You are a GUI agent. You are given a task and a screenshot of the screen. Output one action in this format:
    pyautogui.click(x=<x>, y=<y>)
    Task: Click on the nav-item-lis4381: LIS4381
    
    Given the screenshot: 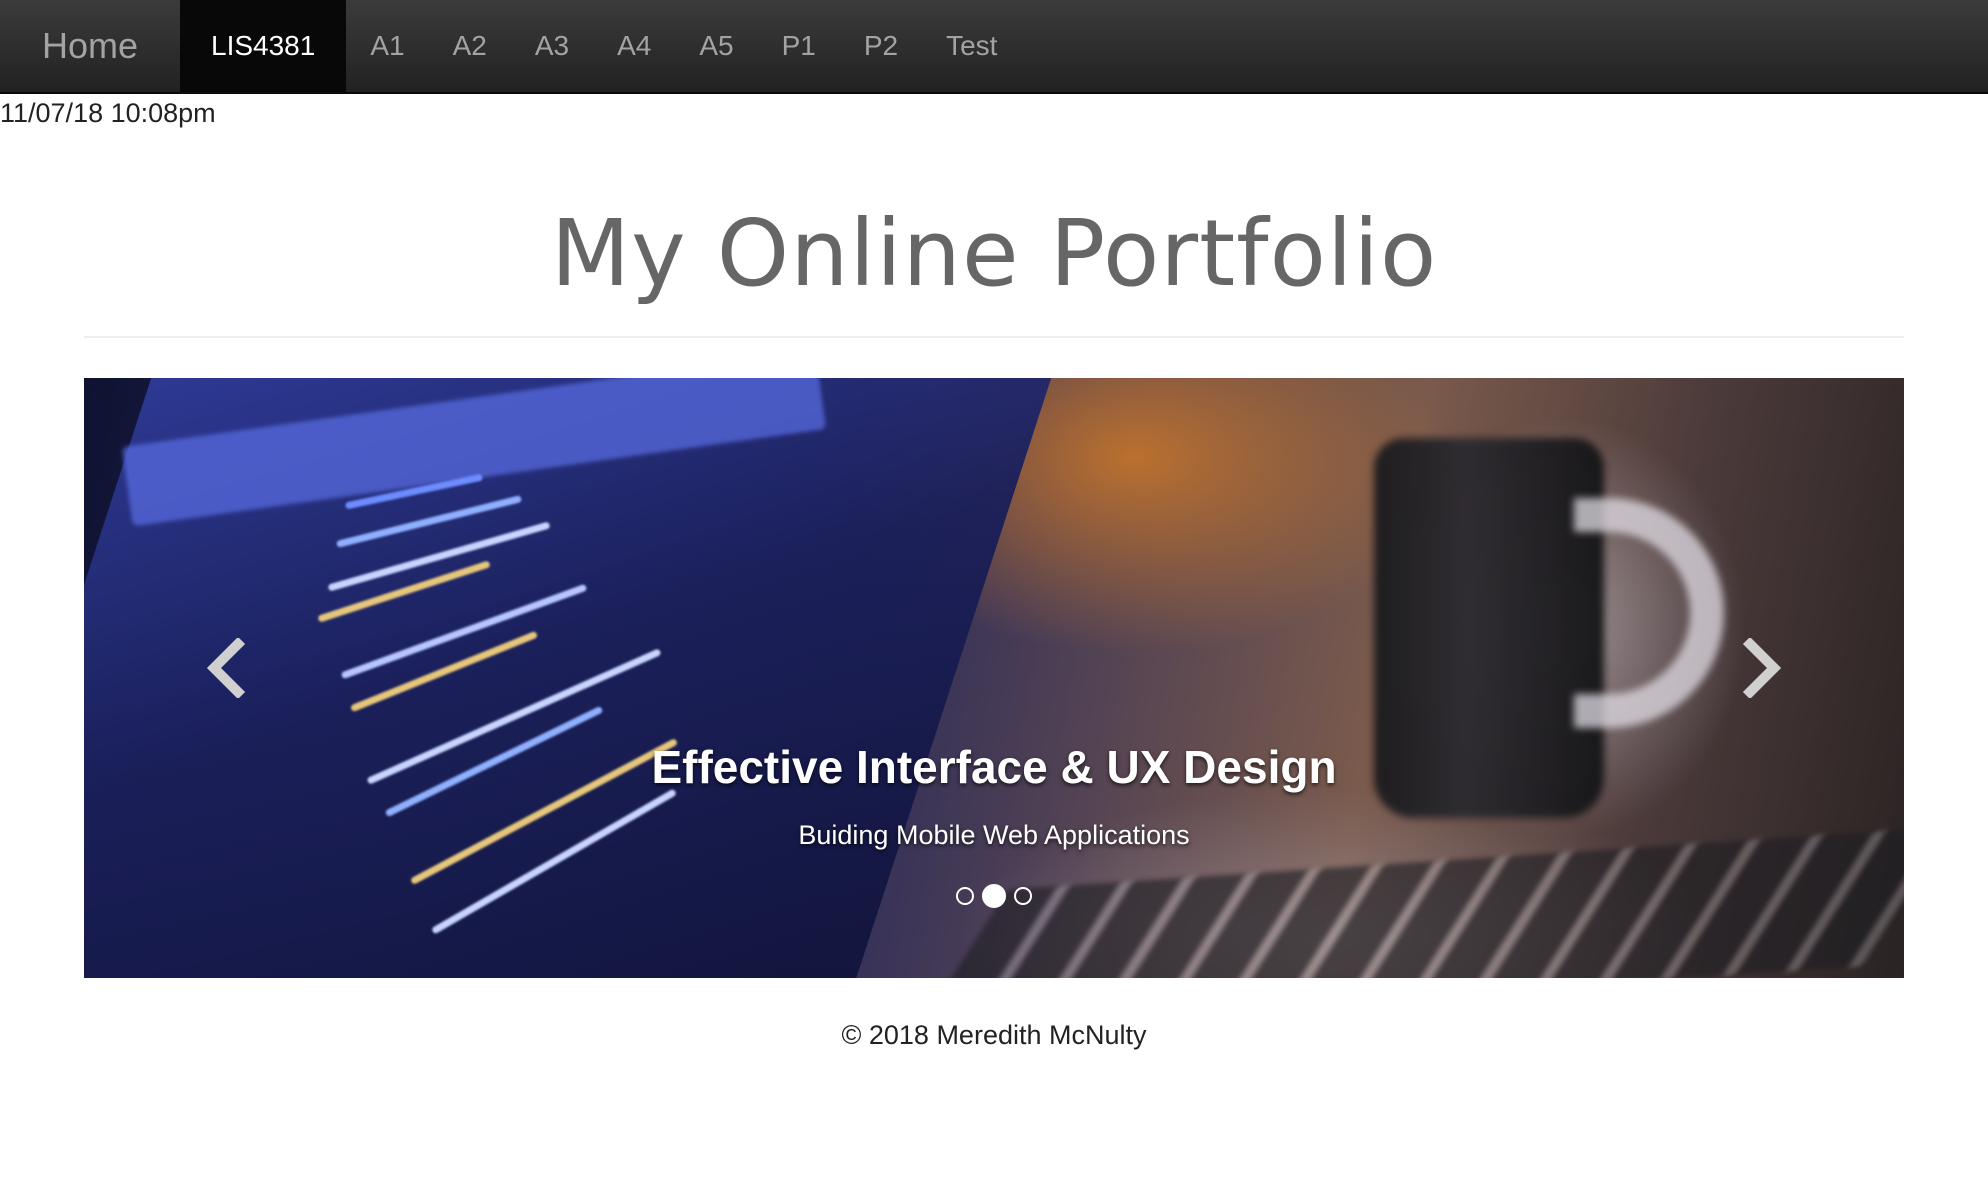 What is the action you would take?
    pyautogui.click(x=263, y=46)
    